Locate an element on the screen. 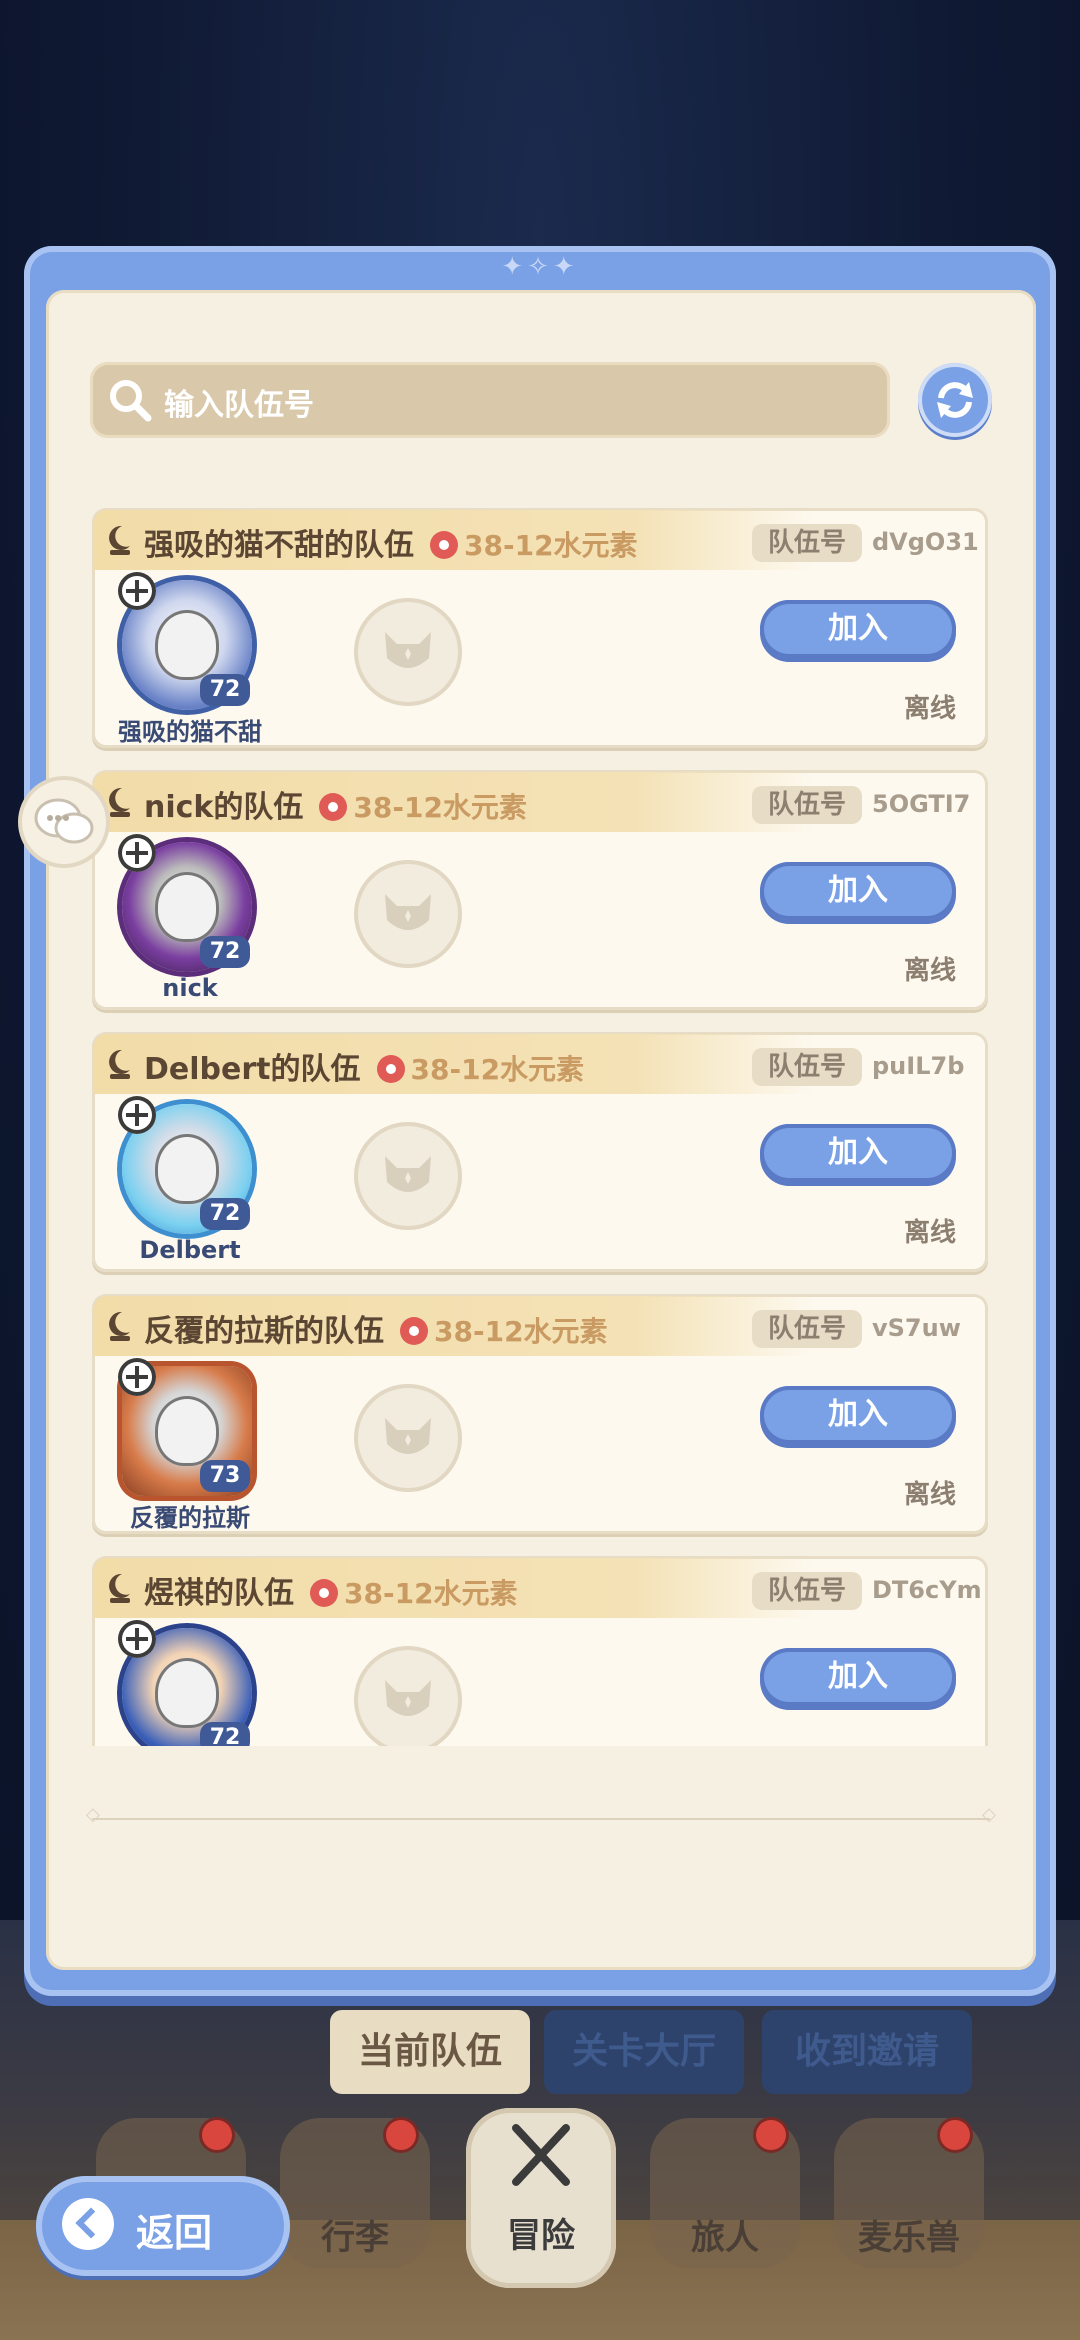  team-number: vS7uw is located at coordinates (916, 1328).